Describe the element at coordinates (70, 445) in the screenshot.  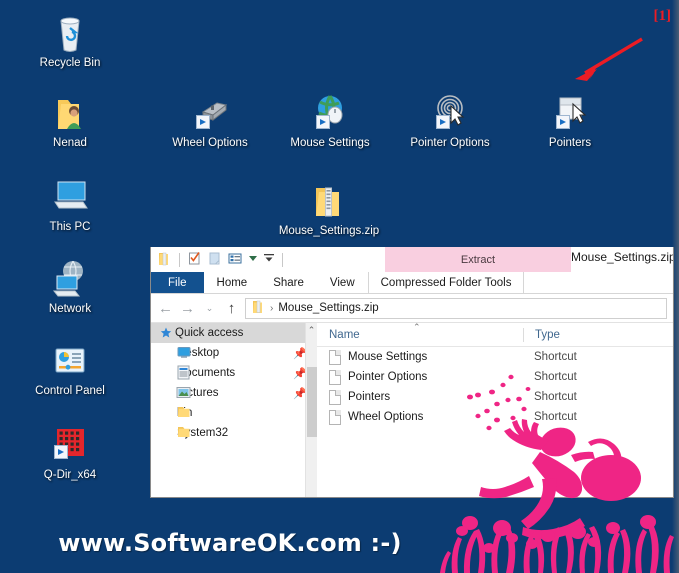
I see `q-dir-icon` at that location.